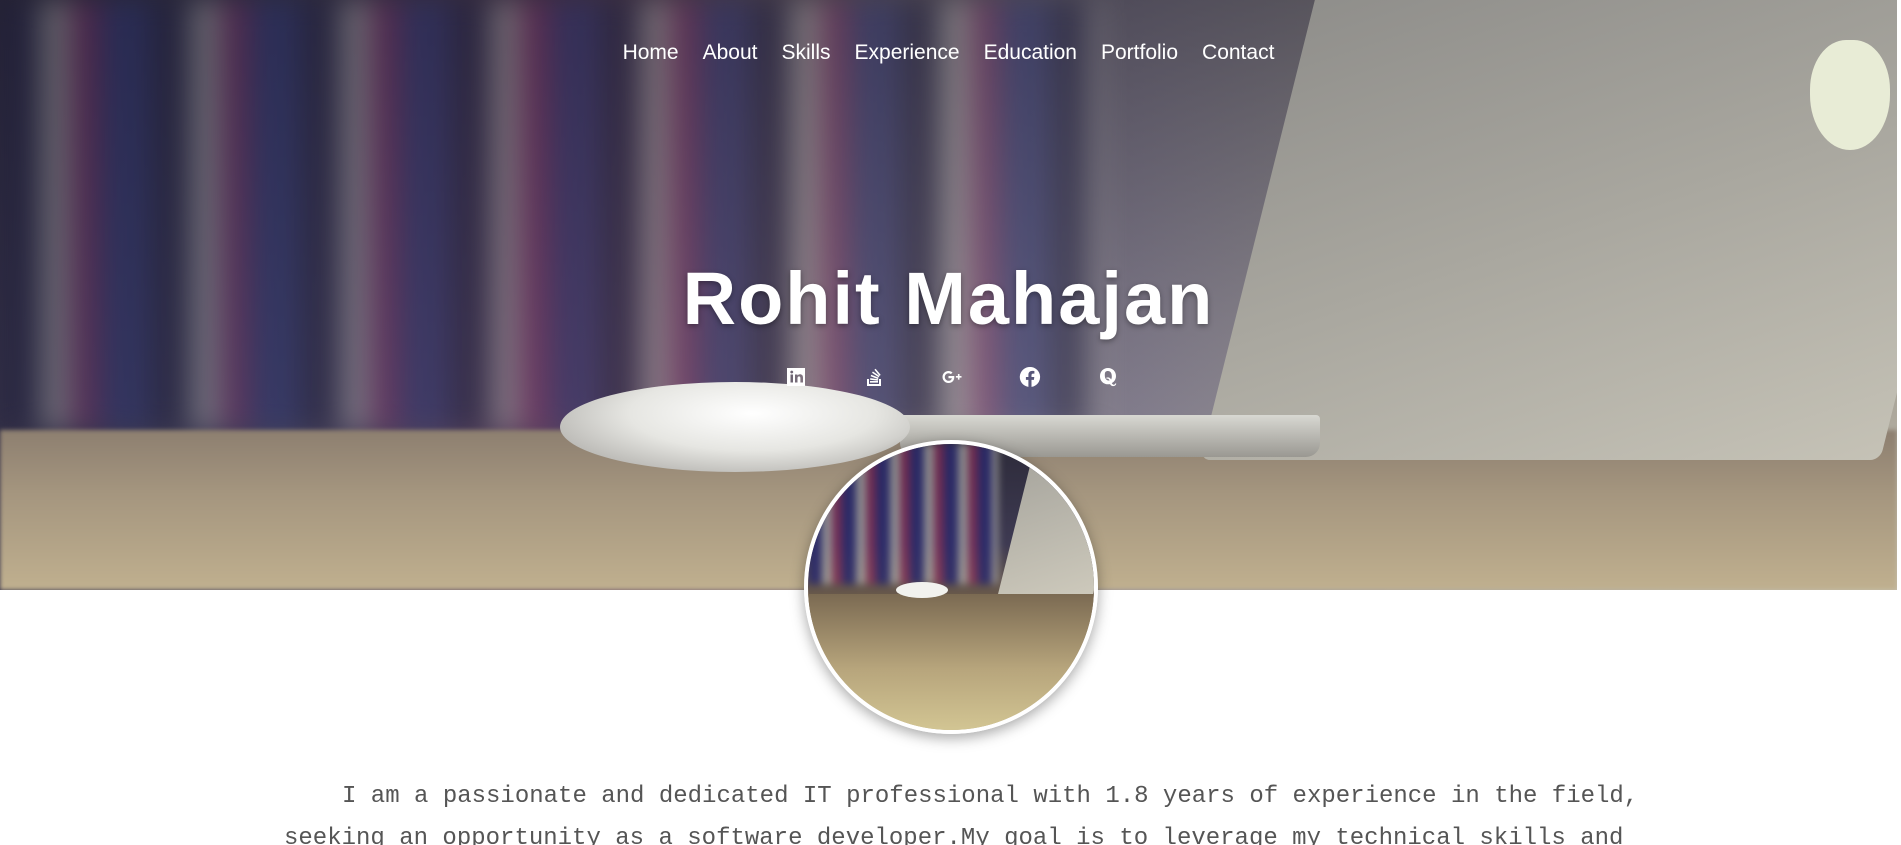  I want to click on avatar-desk, so click(951, 662).